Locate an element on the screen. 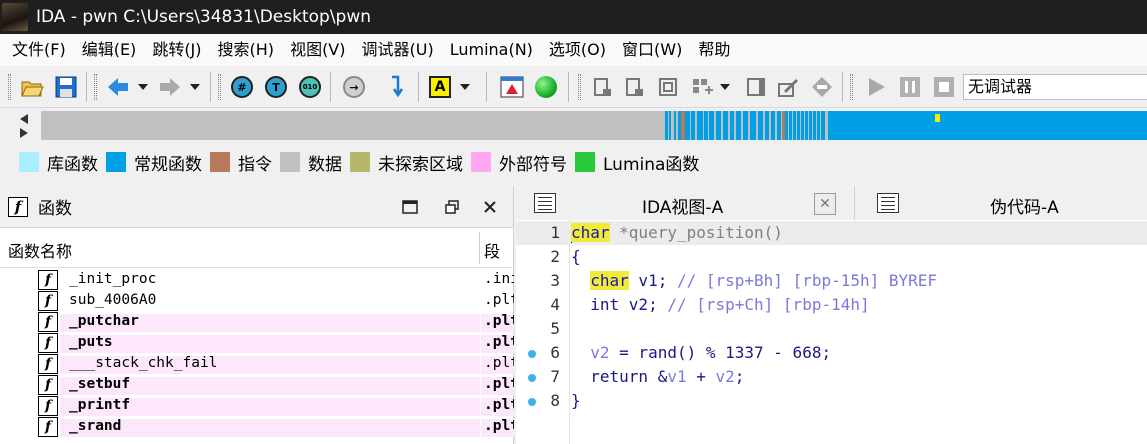 Image resolution: width=1147 pixels, height=444 pixels. listing-icon is located at coordinates (545, 203).